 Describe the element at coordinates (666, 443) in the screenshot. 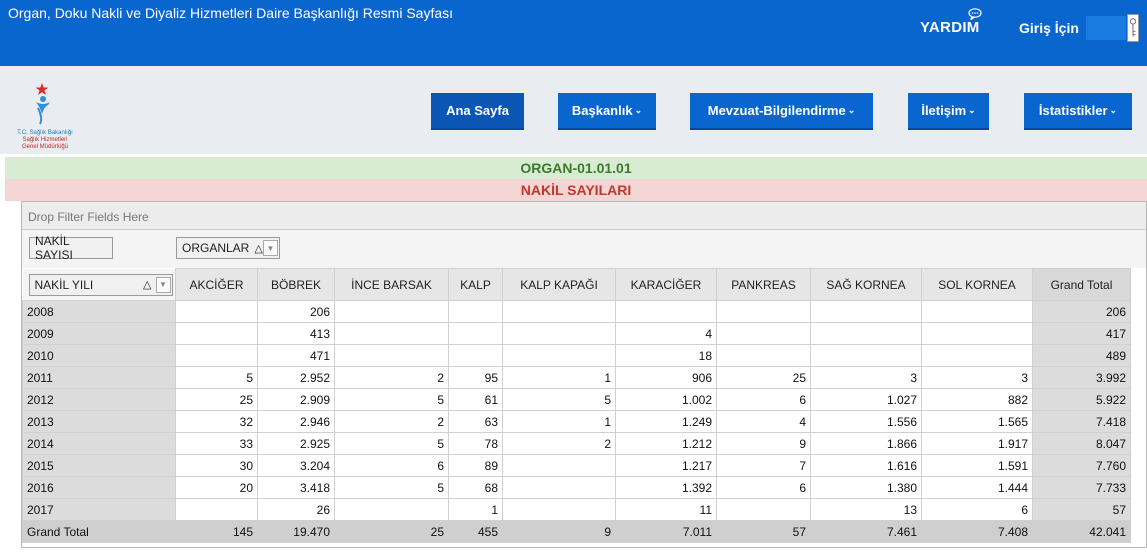

I see `data-cell: 1.212` at that location.